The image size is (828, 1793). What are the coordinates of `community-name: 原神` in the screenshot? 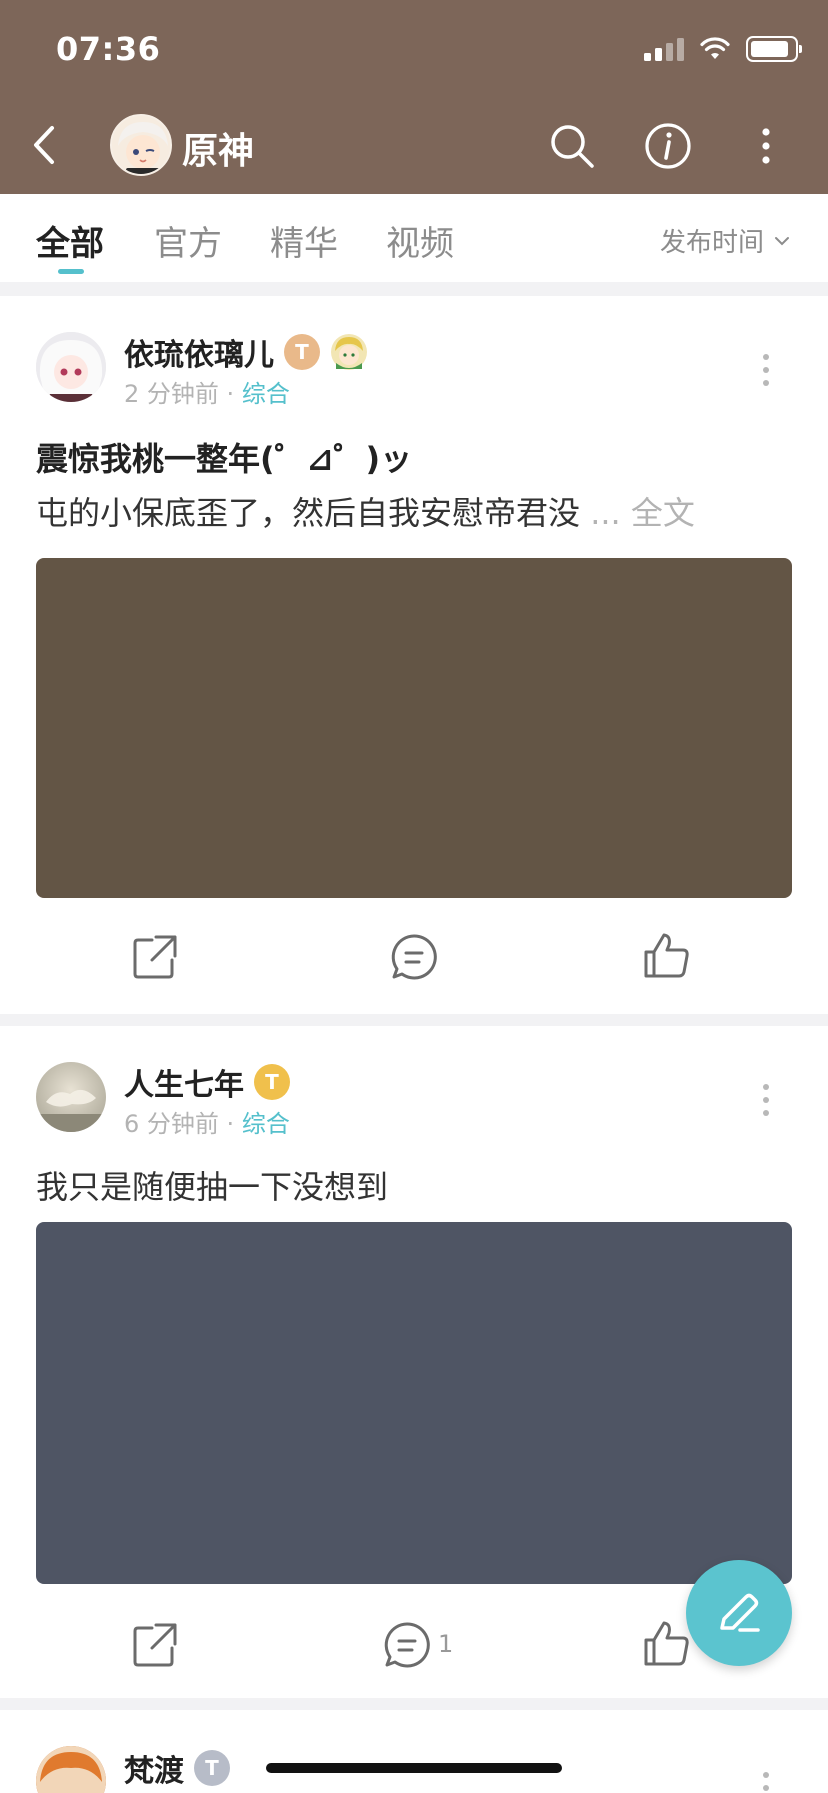 It's located at (218, 151).